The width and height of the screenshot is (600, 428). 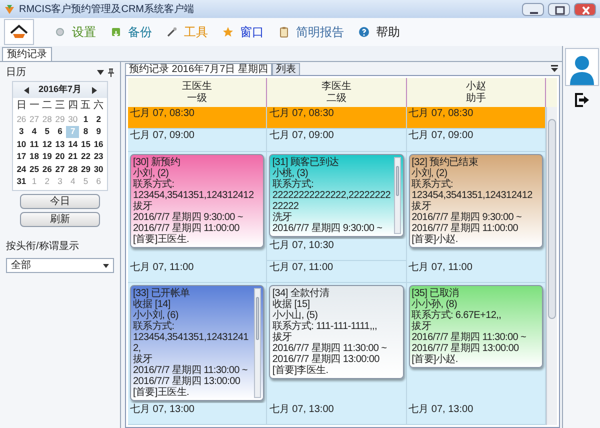 I want to click on exit-icon, so click(x=582, y=100).